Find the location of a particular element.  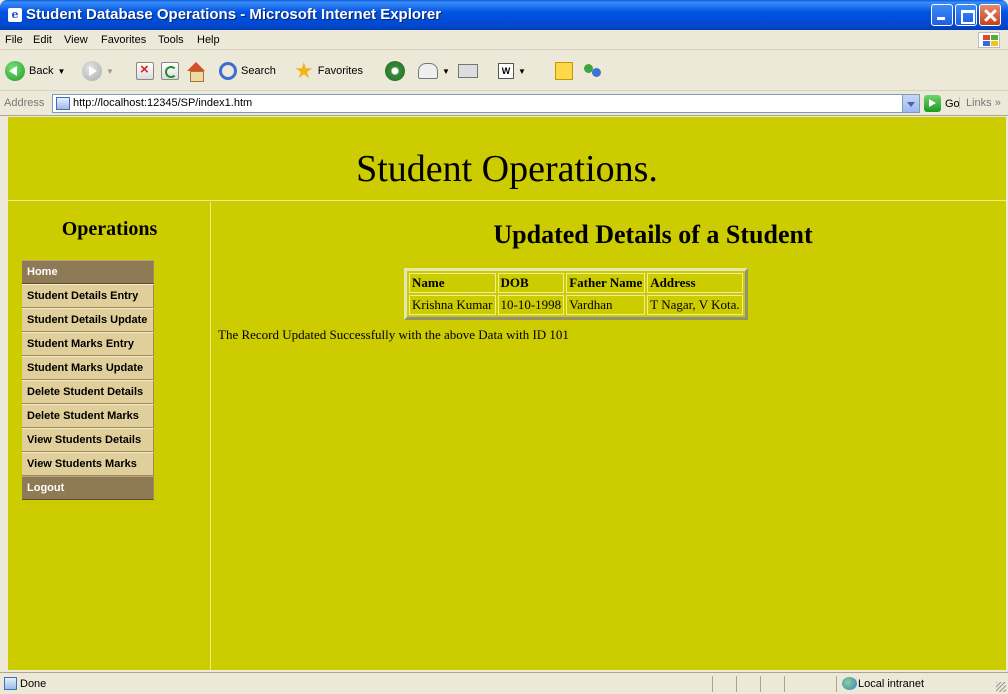

nav-item-logout: Logout is located at coordinates (88, 488).